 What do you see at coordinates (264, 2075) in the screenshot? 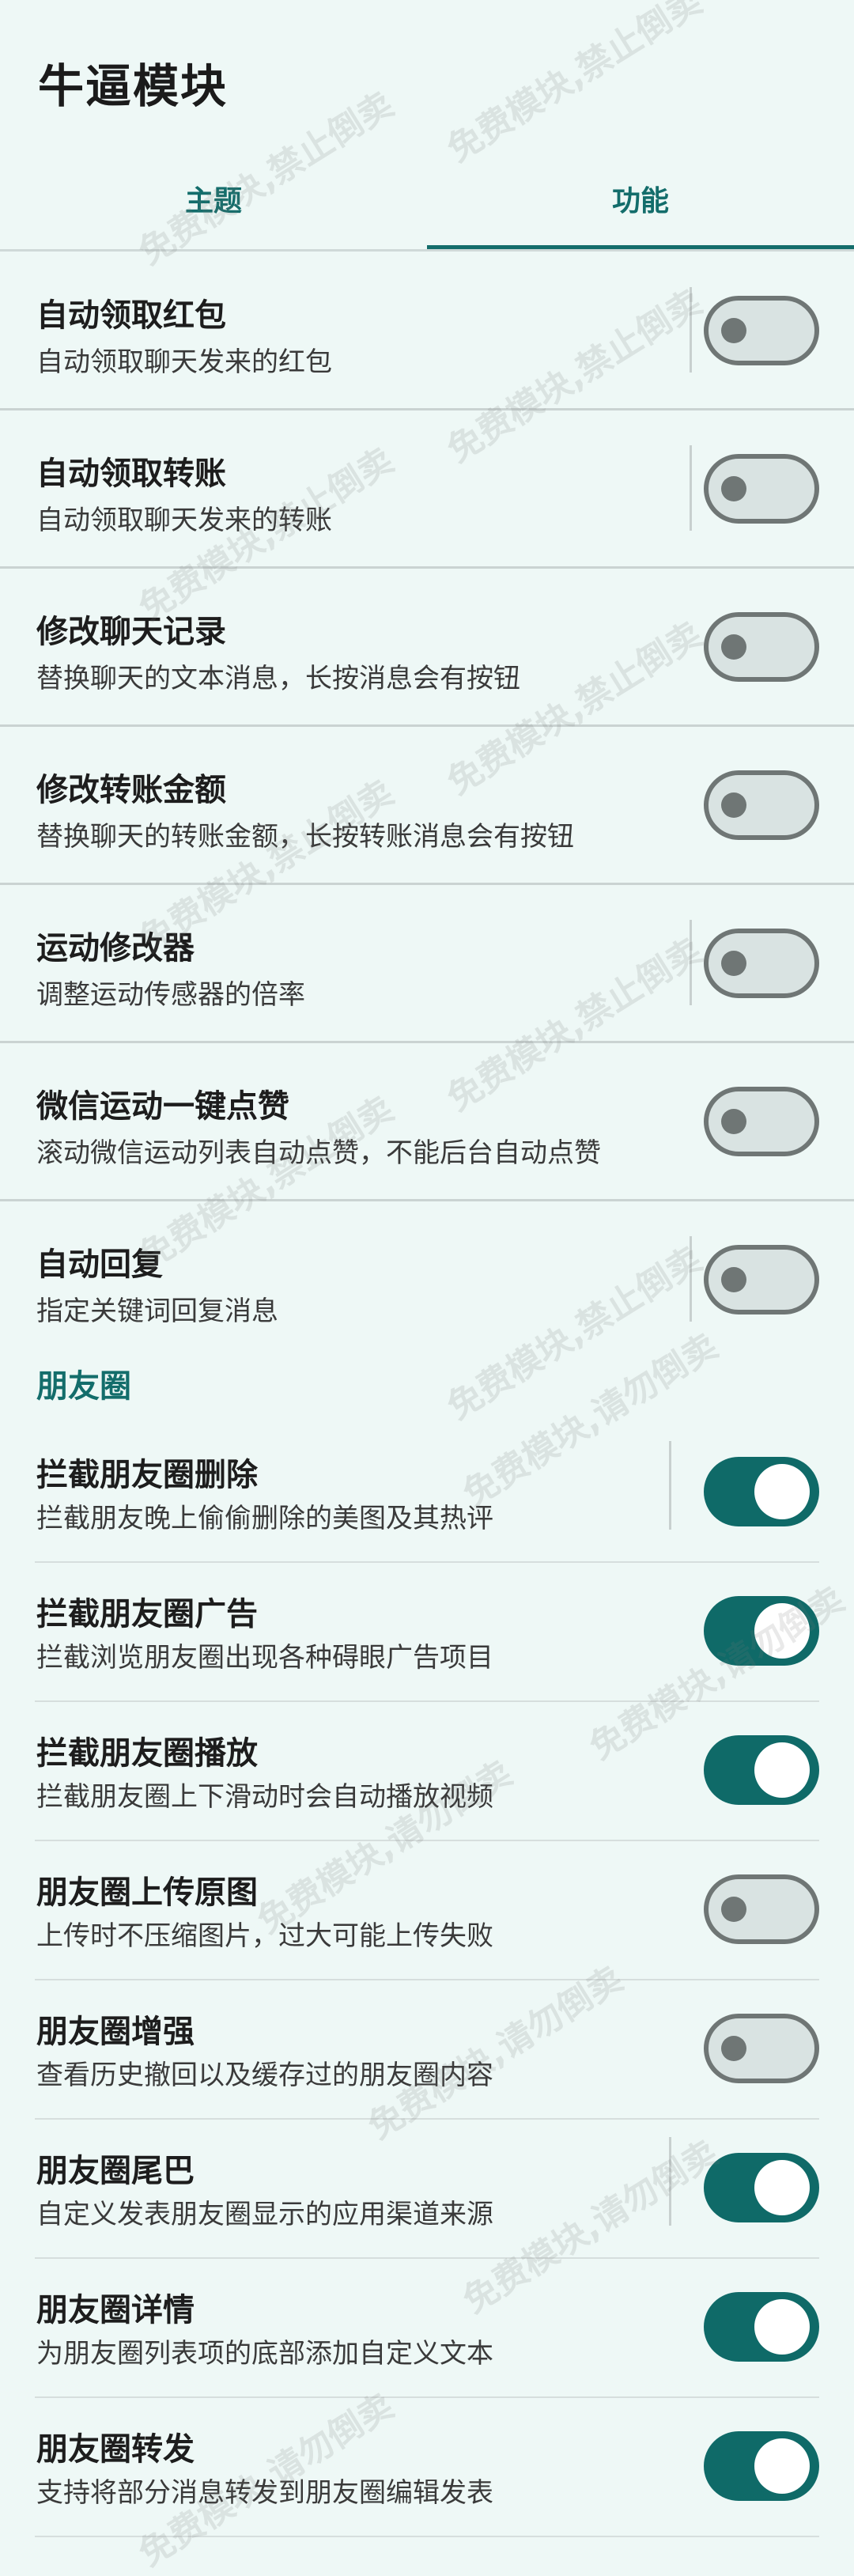
I see `item-subtitle: 查看历史撤回以及缓存过的朋友圈内容` at bounding box center [264, 2075].